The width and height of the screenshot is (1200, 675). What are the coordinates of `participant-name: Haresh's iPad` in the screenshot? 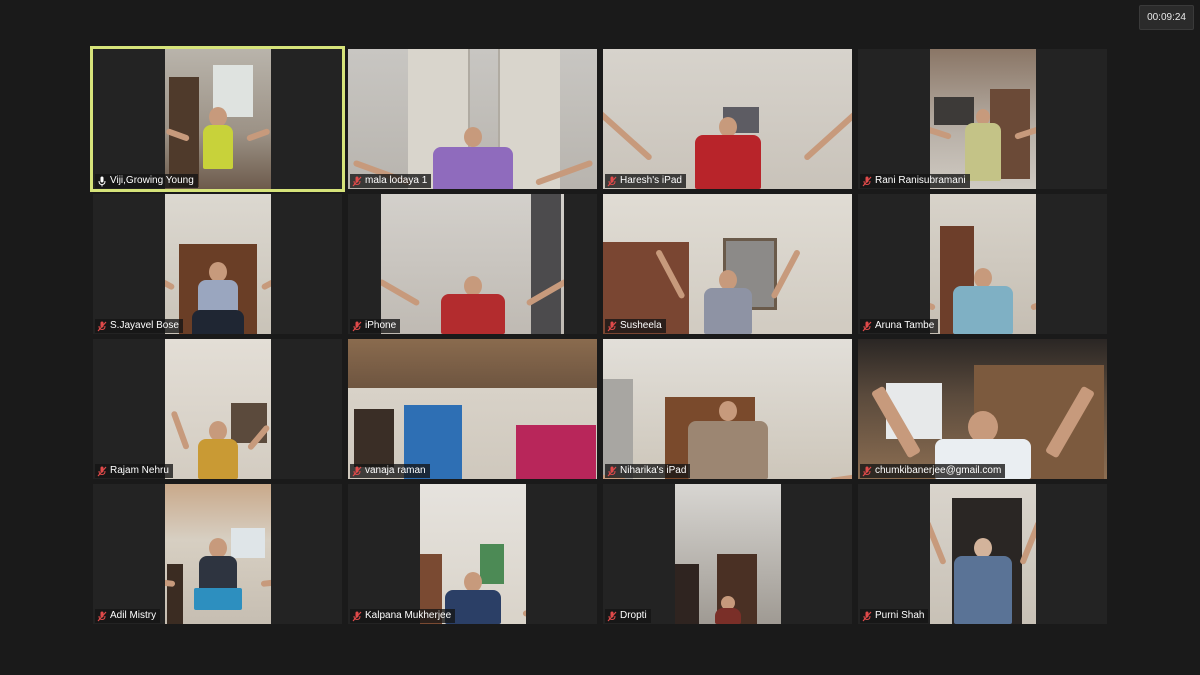 It's located at (651, 180).